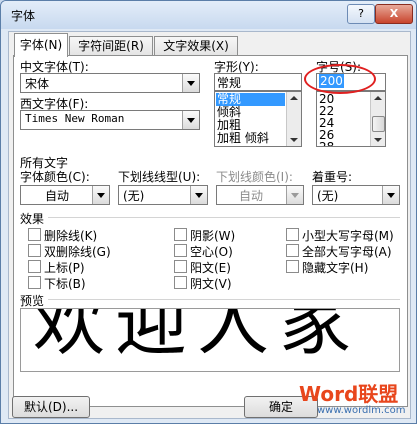 The height and width of the screenshot is (424, 417). What do you see at coordinates (37, 84) in the screenshot?
I see `cn-font-value: 宋体` at bounding box center [37, 84].